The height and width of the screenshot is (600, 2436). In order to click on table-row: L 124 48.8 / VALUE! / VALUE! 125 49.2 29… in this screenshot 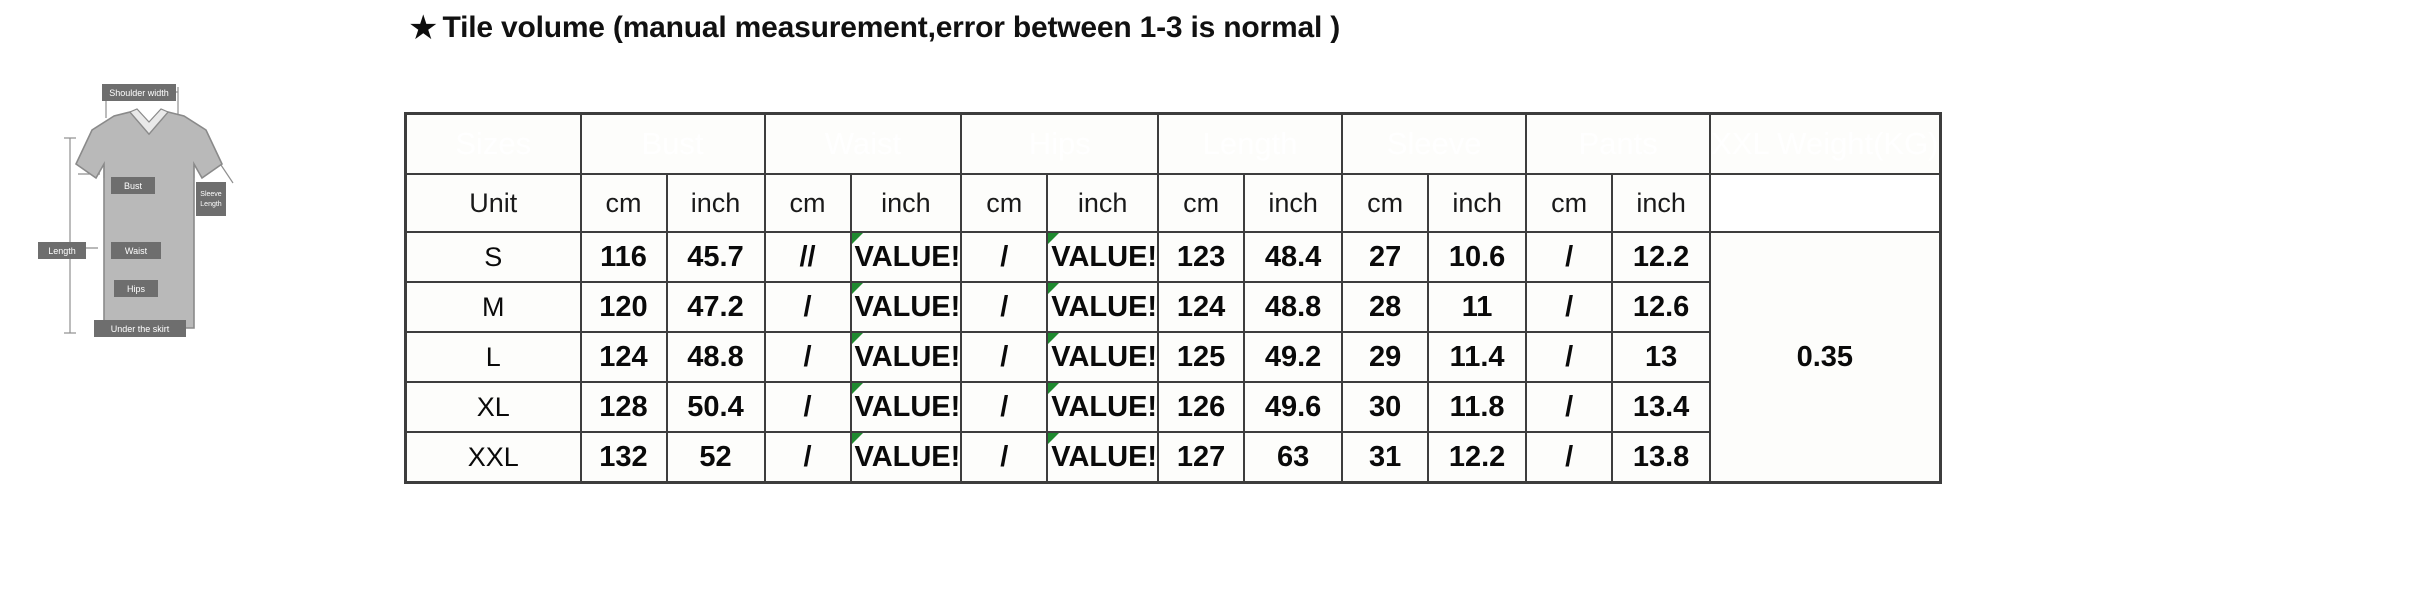, I will do `click(1172, 357)`.